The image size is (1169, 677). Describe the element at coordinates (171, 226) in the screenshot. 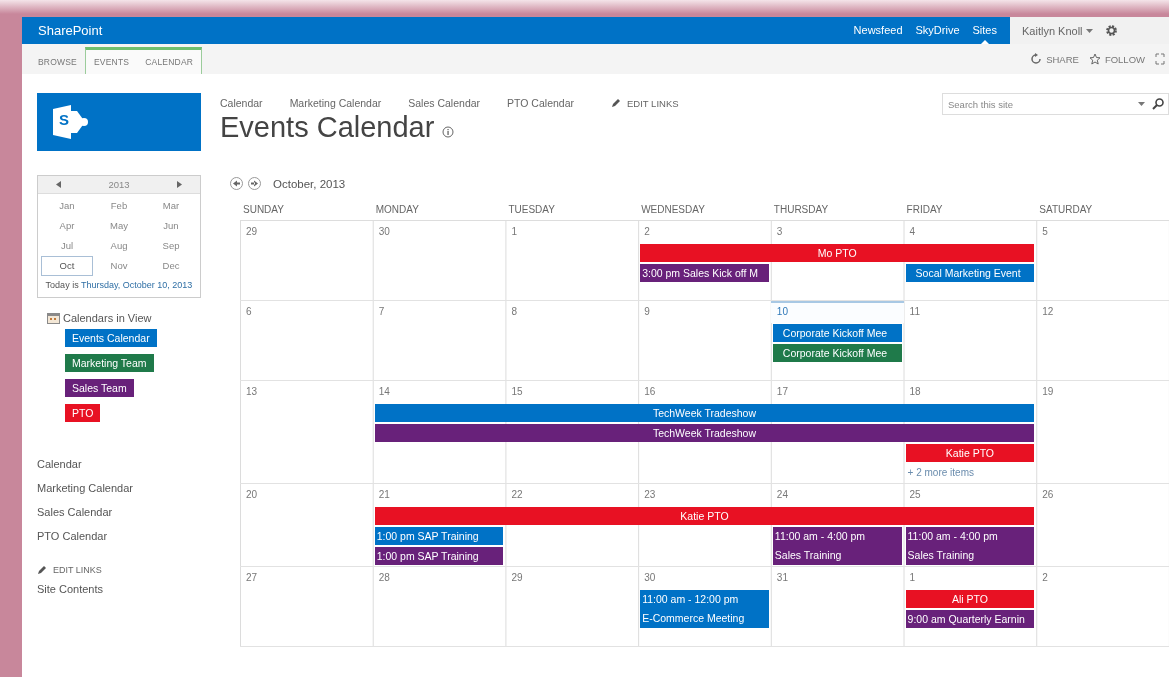

I see `month-item: Jun` at that location.